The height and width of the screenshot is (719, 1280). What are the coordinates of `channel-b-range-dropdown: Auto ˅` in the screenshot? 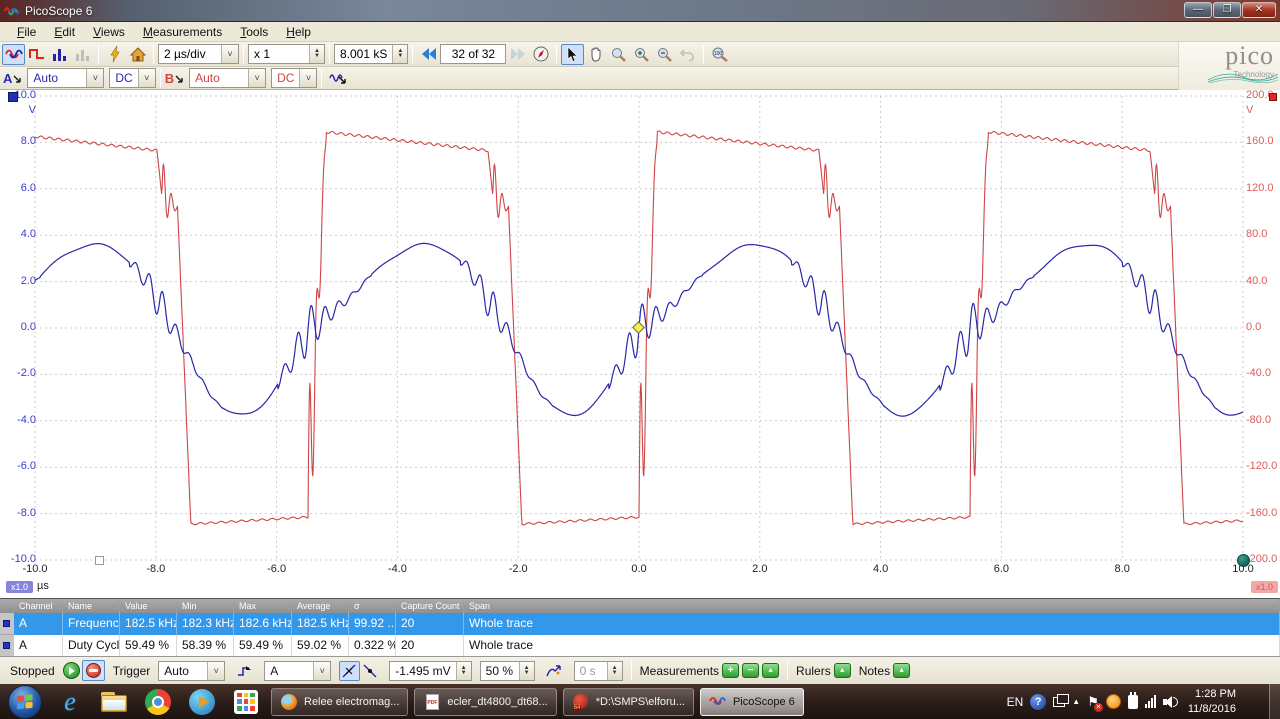 It's located at (228, 78).